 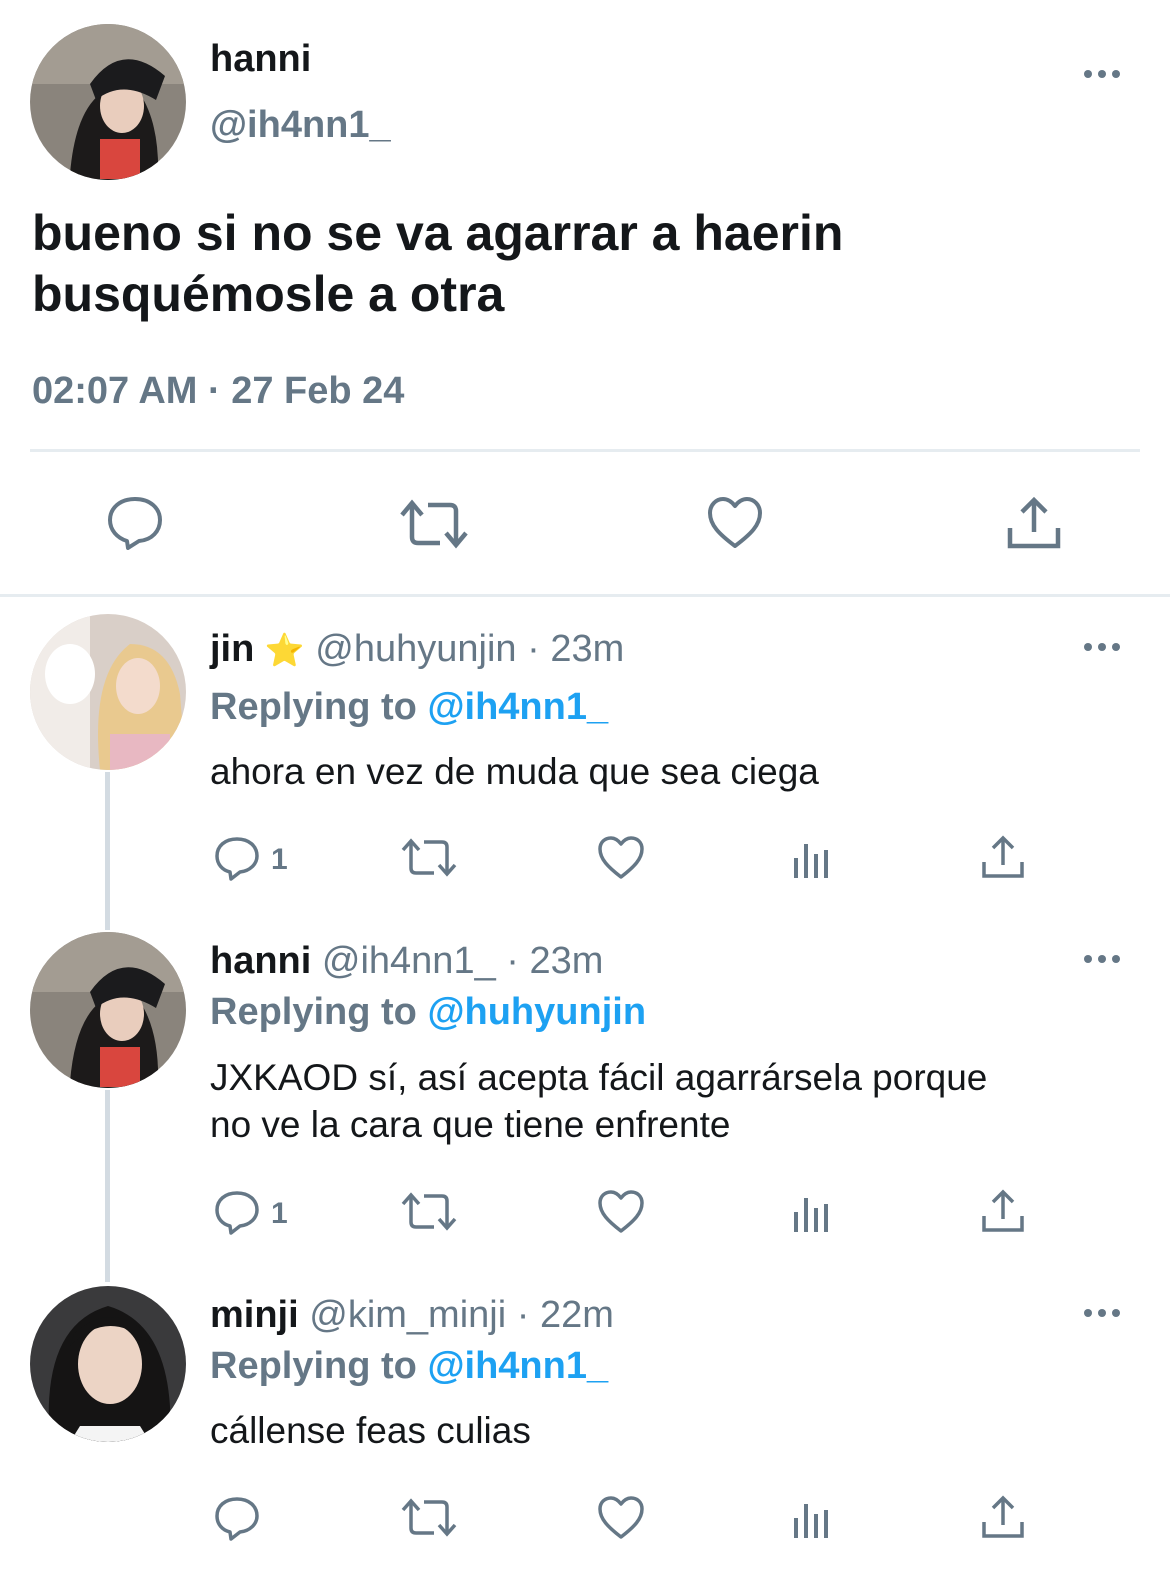 What do you see at coordinates (260, 961) in the screenshot?
I see `reply-display-name: hanni` at bounding box center [260, 961].